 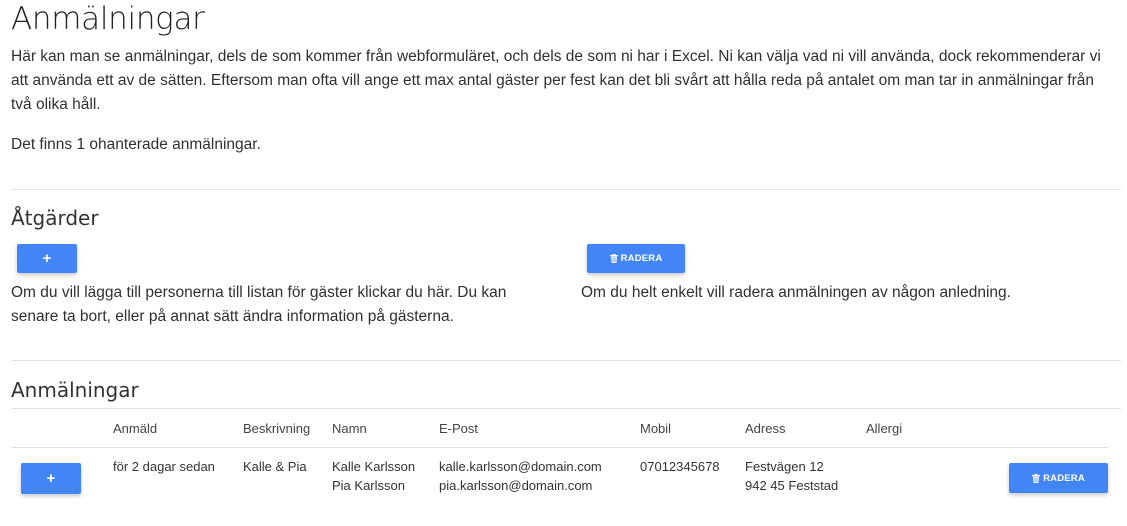 I want to click on actions-heading: Åtgärder, so click(x=55, y=218).